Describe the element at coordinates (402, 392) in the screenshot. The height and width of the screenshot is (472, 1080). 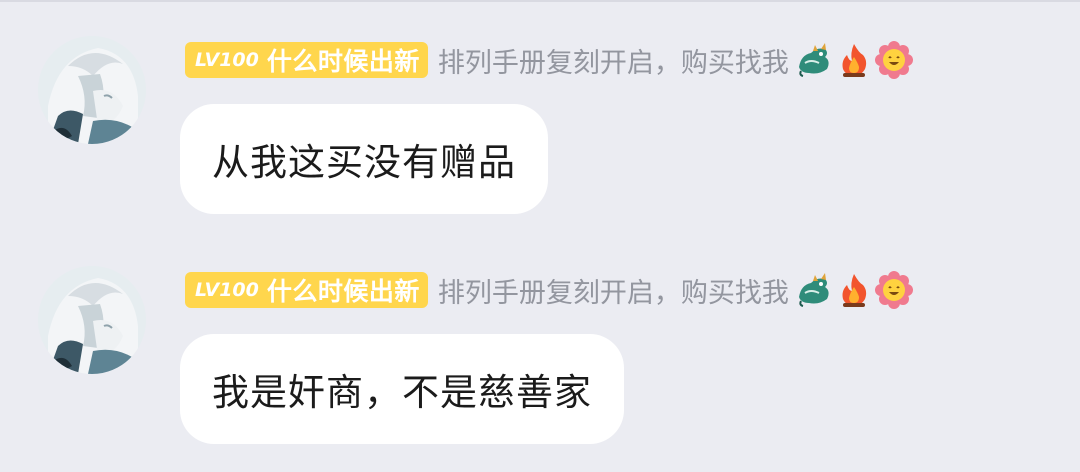
I see `message-text: 我是奸商，不是慈善家` at that location.